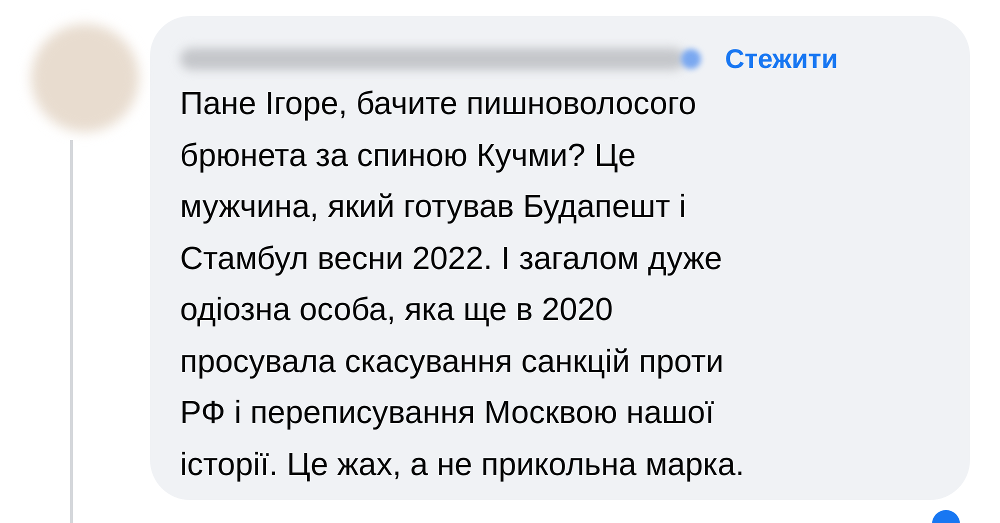  What do you see at coordinates (691, 59) in the screenshot?
I see `verified-icon` at bounding box center [691, 59].